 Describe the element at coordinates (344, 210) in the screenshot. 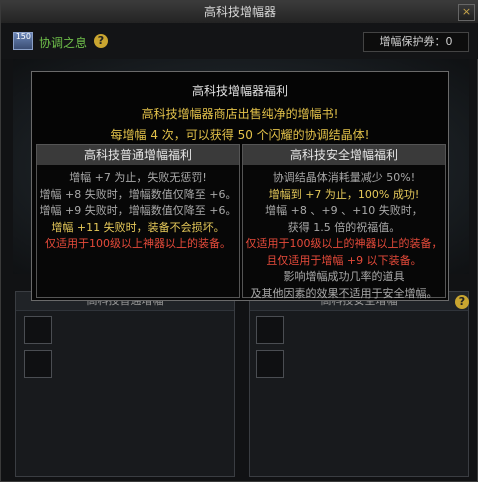

I see `benefit-line: 增幅 +8 、+9 、+10 失败时，` at that location.